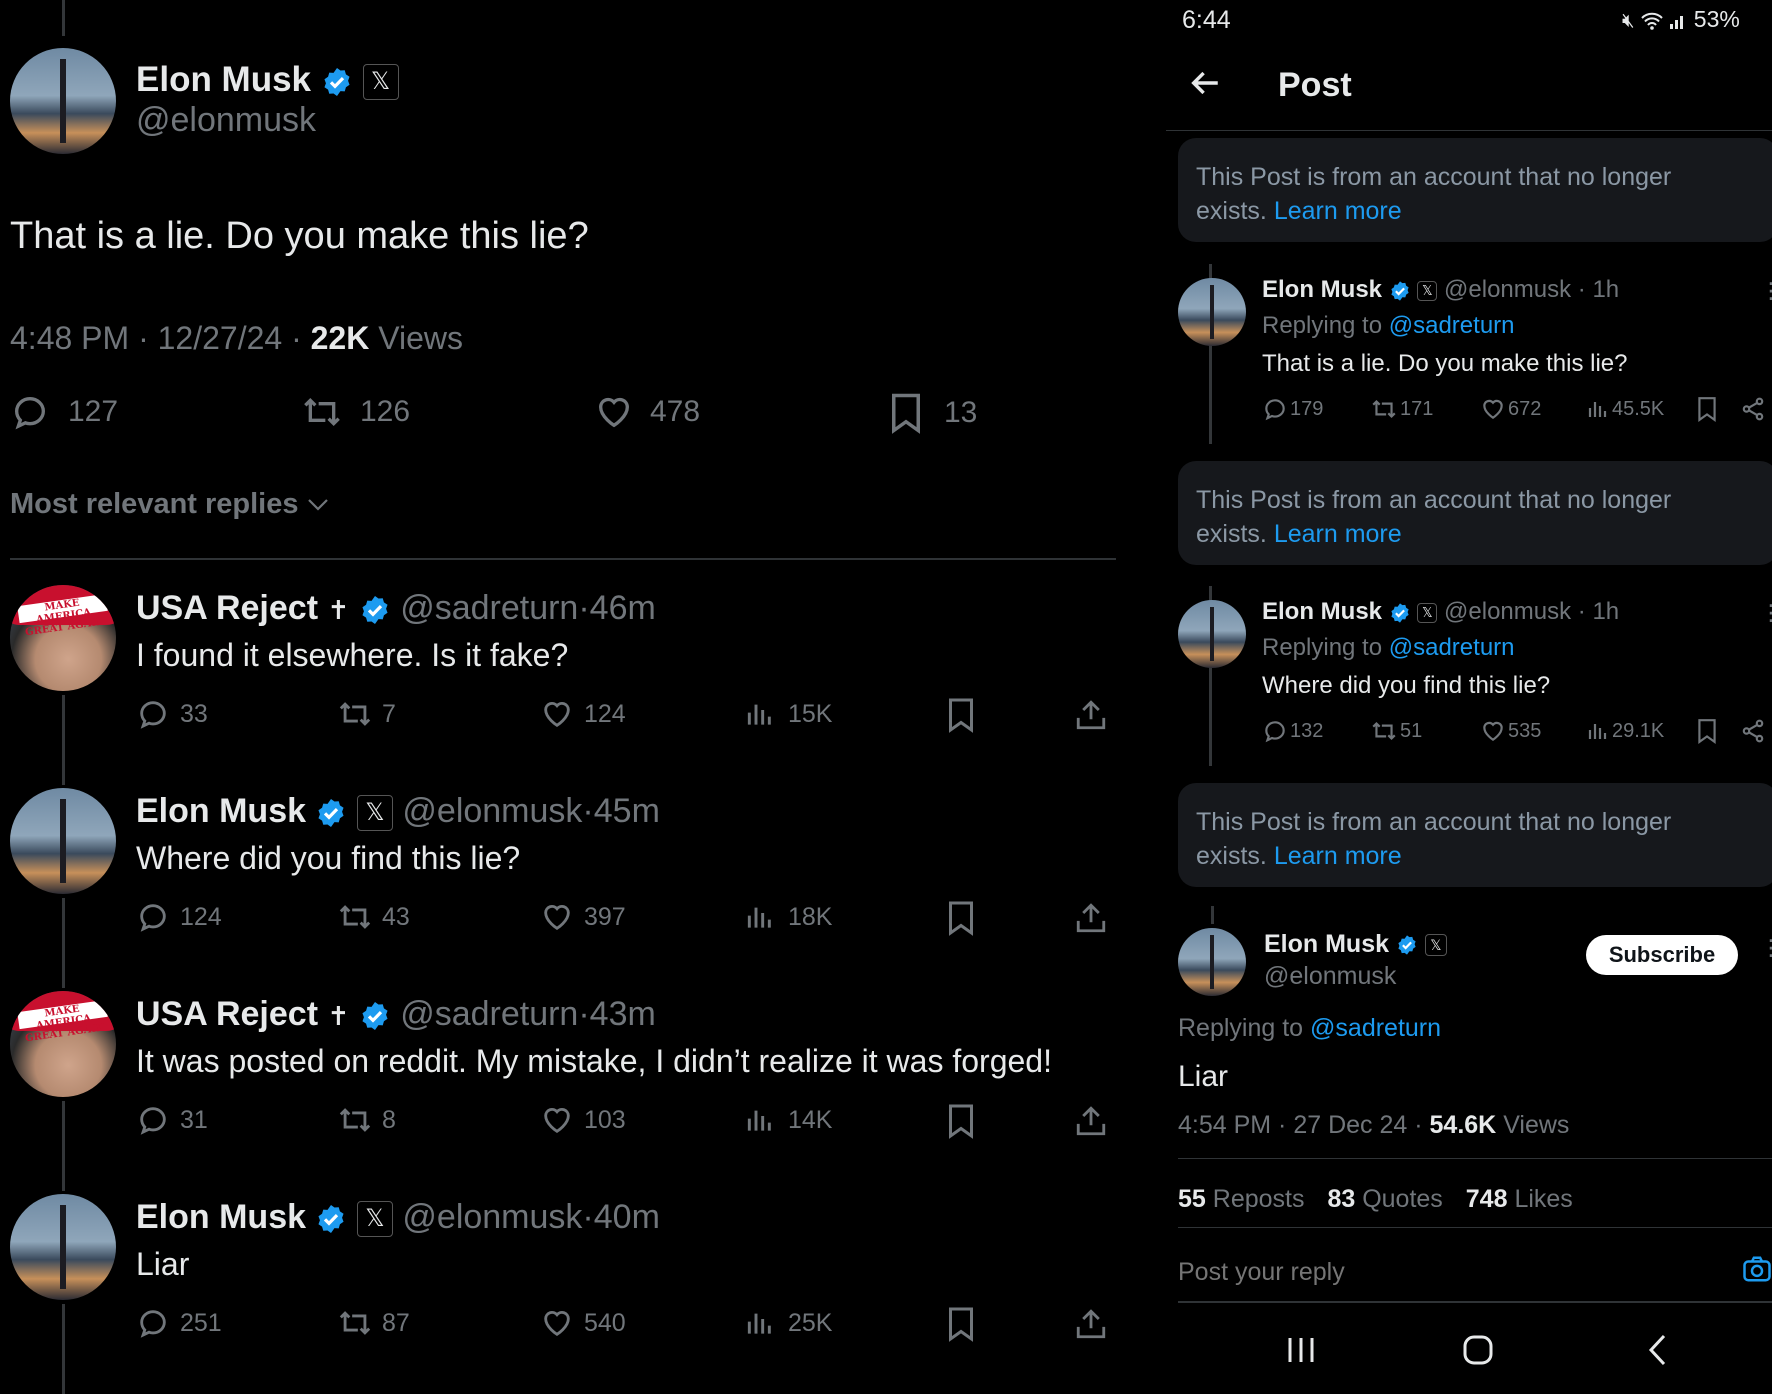 The height and width of the screenshot is (1394, 1772). Describe the element at coordinates (583, 1120) in the screenshot. I see `like-button: 103` at that location.